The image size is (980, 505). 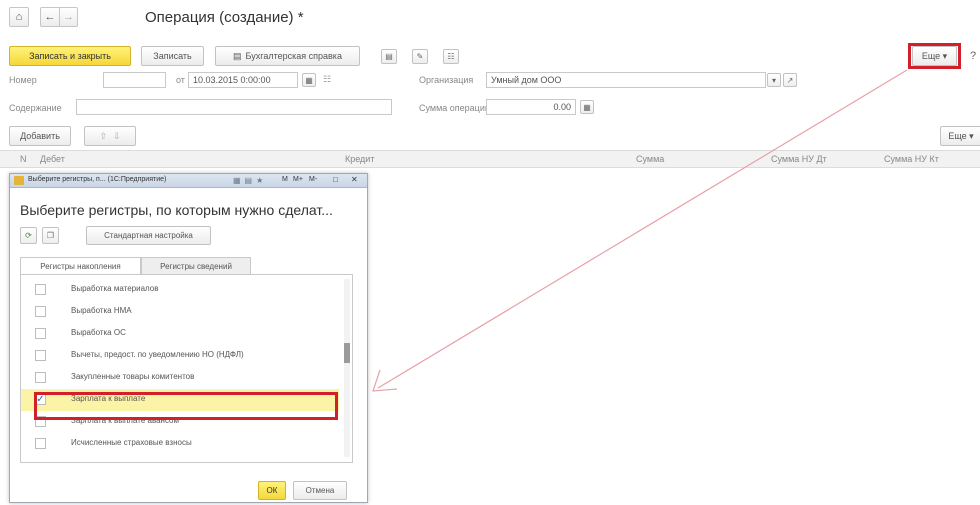 I want to click on move-buttons: ⇧ ⇩, so click(x=110, y=136).